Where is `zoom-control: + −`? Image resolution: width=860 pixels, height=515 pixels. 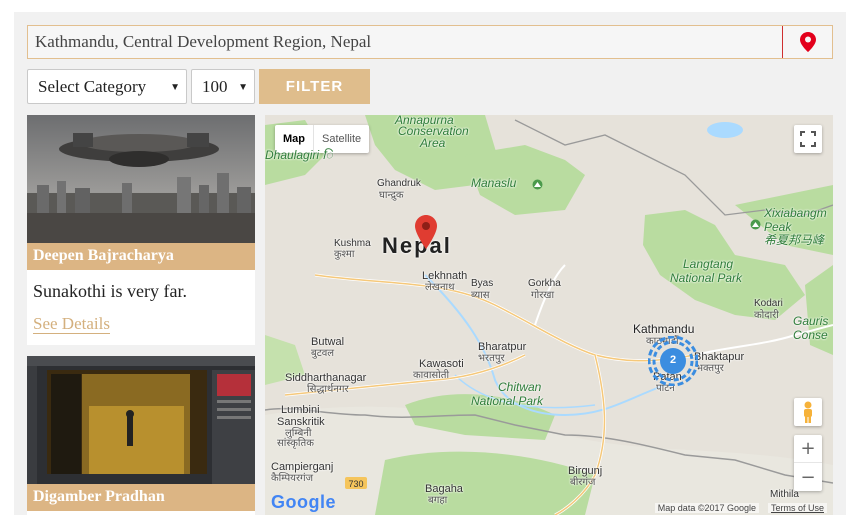
zoom-control: + − is located at coordinates (808, 463).